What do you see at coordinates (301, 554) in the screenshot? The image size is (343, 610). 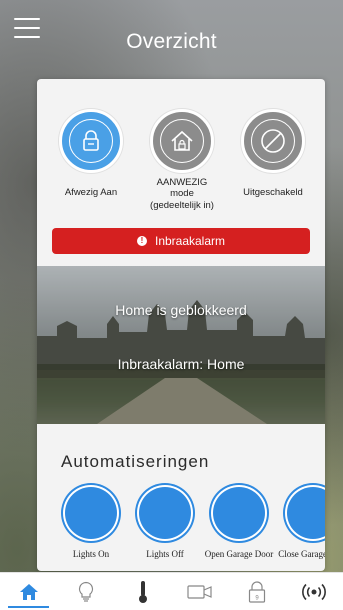 I see `automation-label: Close Garage Door` at bounding box center [301, 554].